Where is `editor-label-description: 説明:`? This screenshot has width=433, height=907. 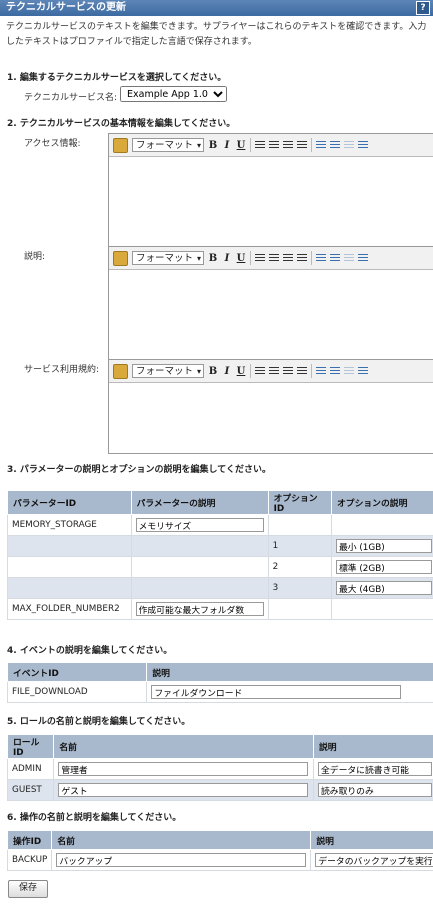
editor-label-description: 説明: is located at coordinates (35, 257).